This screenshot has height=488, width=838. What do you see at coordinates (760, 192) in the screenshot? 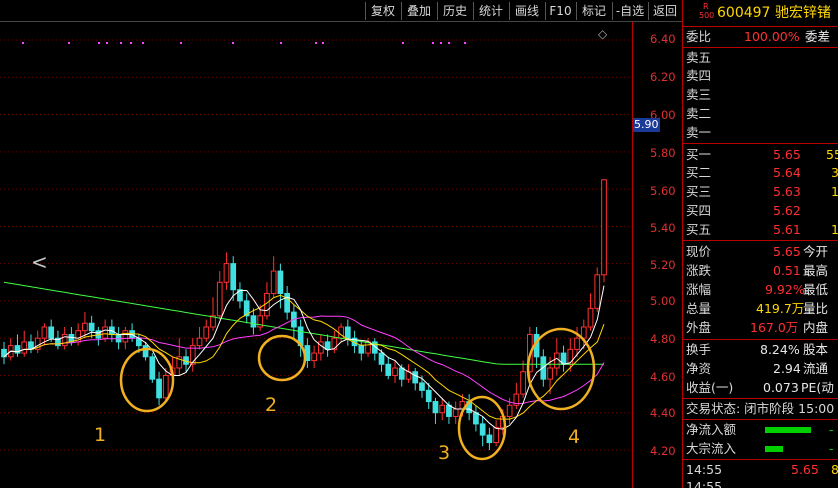
I see `buy-3-row: 买三 5.63 1` at bounding box center [760, 192].